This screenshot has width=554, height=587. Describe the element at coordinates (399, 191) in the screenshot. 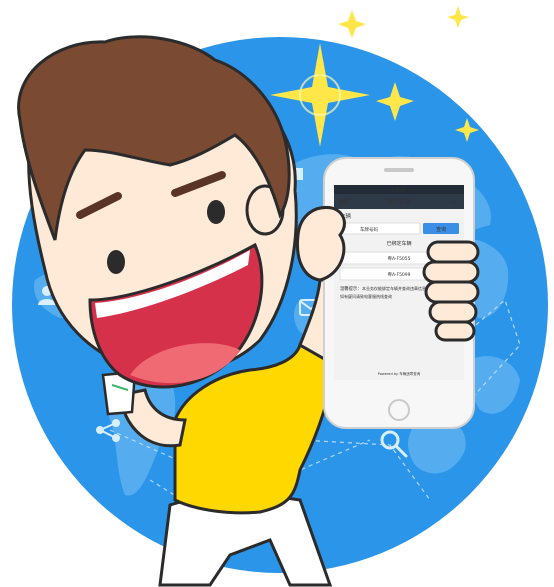

I see `status-time: 09:28` at that location.